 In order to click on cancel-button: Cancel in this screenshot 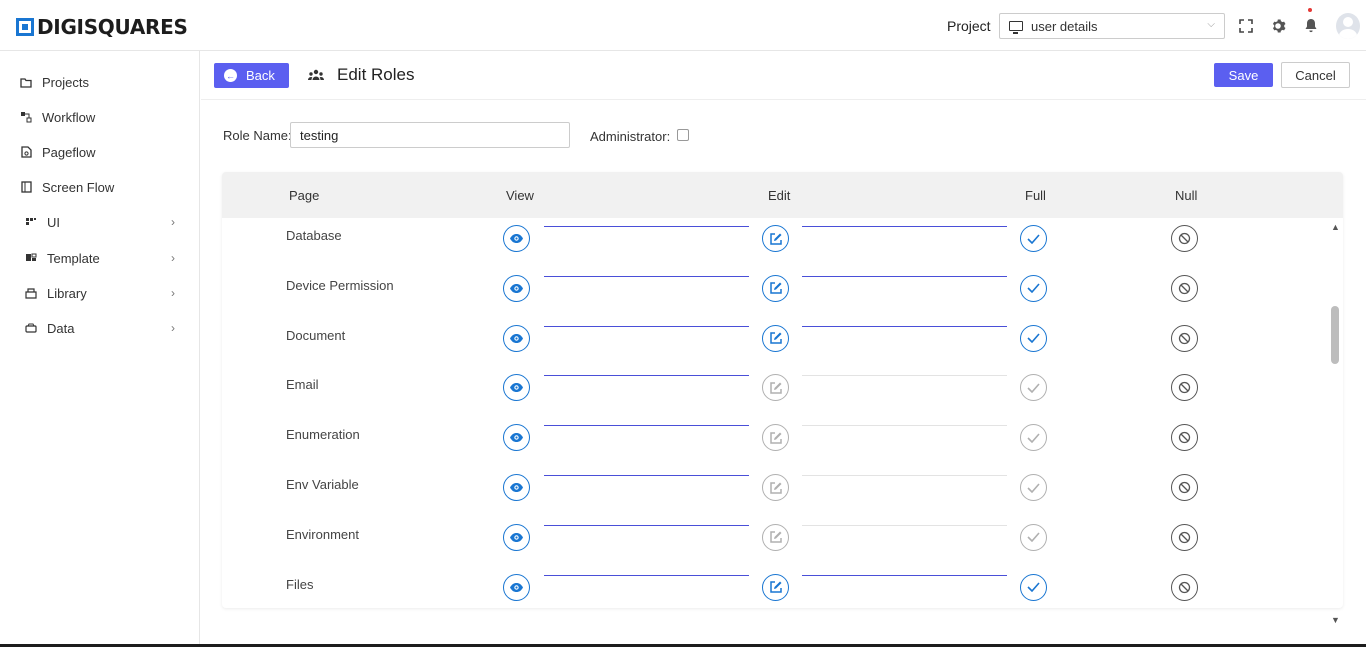, I will do `click(1315, 75)`.